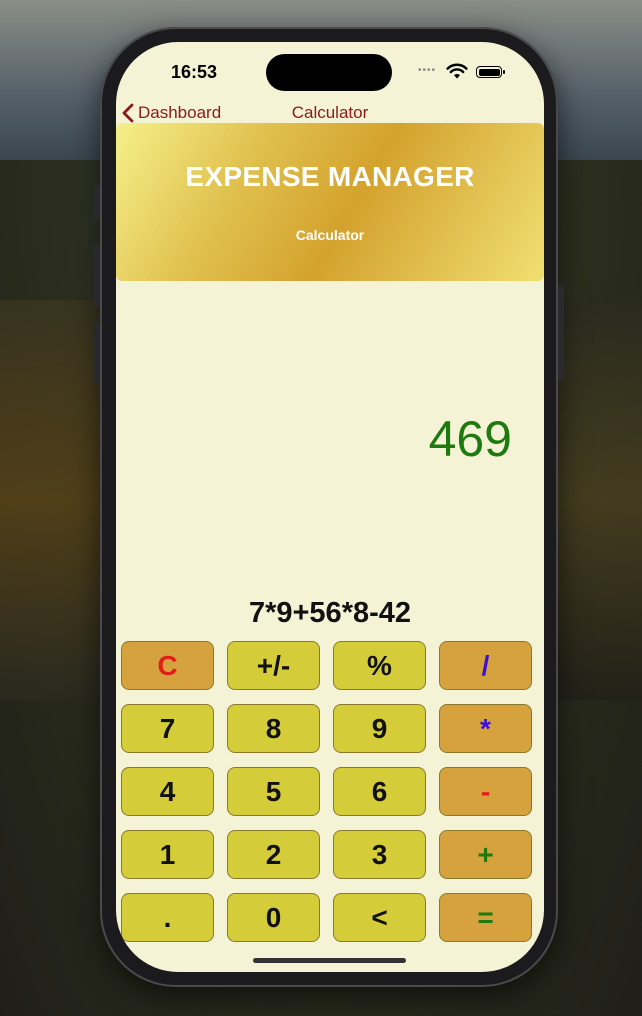 The height and width of the screenshot is (1016, 642). What do you see at coordinates (379, 791) in the screenshot?
I see `key-digit-6-button: 6` at bounding box center [379, 791].